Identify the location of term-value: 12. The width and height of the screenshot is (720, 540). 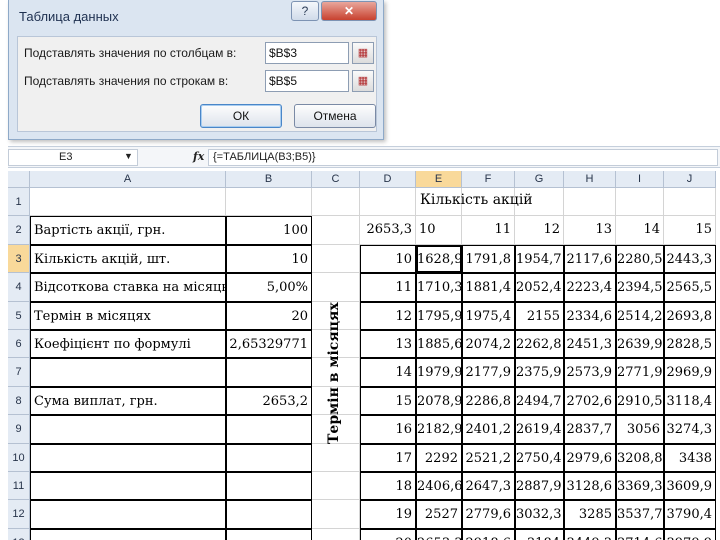
(388, 315).